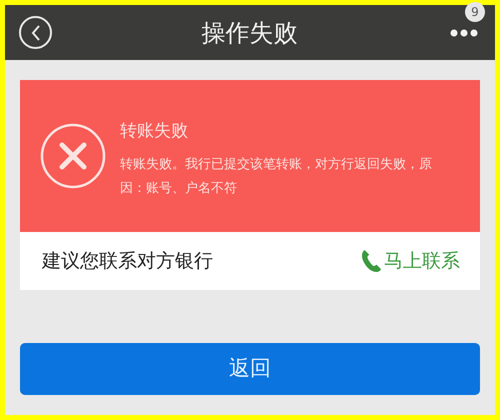 This screenshot has height=420, width=500. I want to click on more-icon, so click(464, 32).